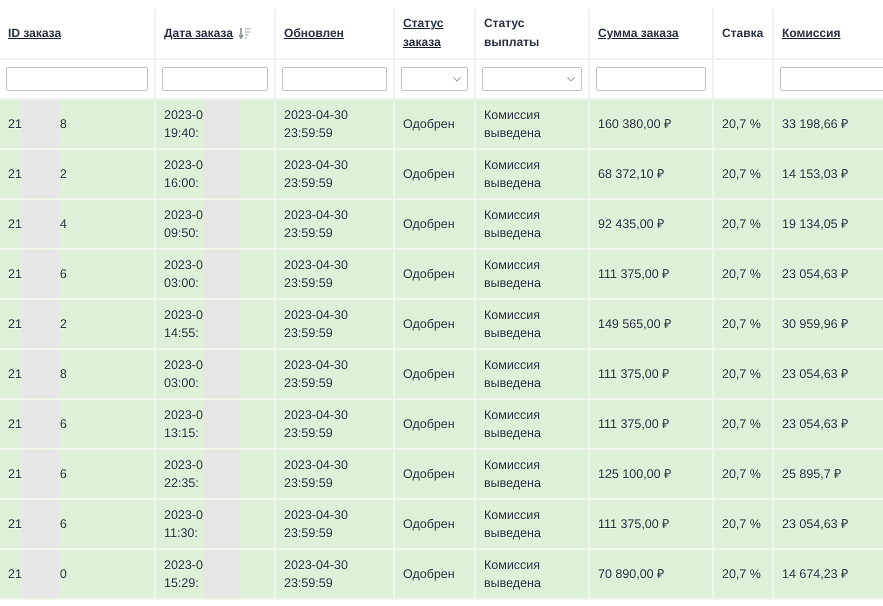 This screenshot has height=606, width=883. I want to click on commission-amount: 30 959,96 ₽, so click(816, 324).